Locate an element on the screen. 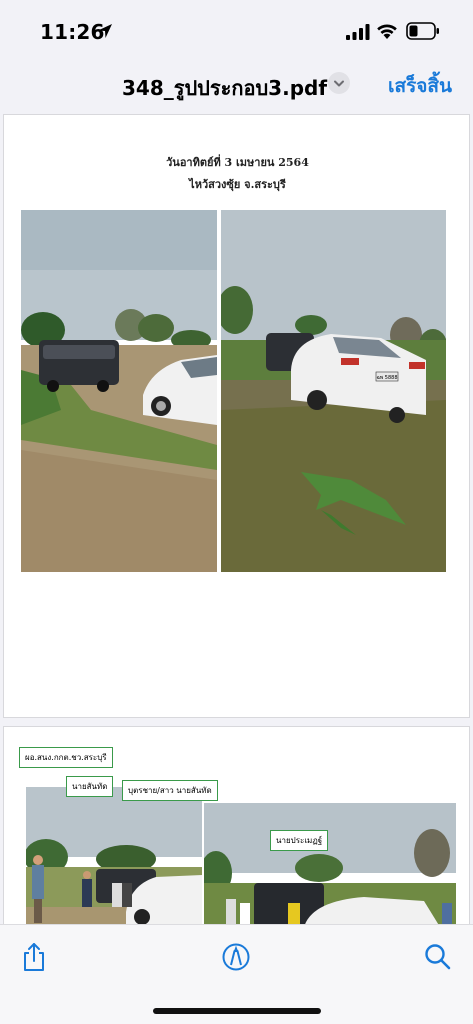  document-title: 348_รูปประกอบ3.pdf is located at coordinates (224, 88).